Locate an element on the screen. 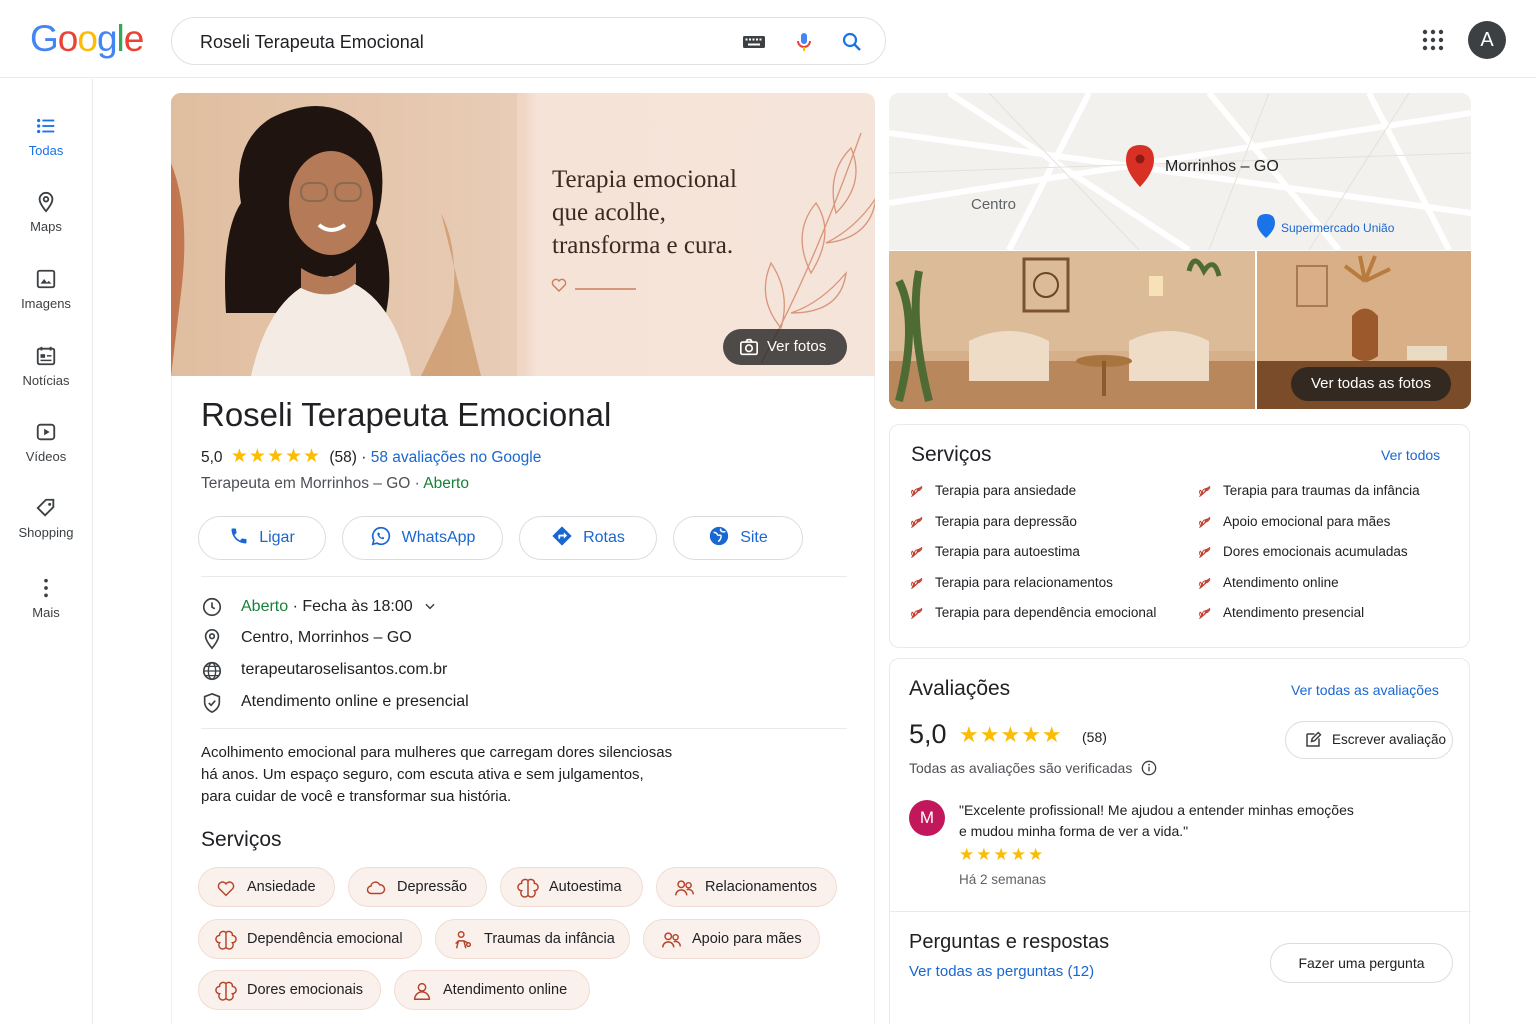 The width and height of the screenshot is (1536, 1024). chip-label: Autoestima is located at coordinates (585, 887).